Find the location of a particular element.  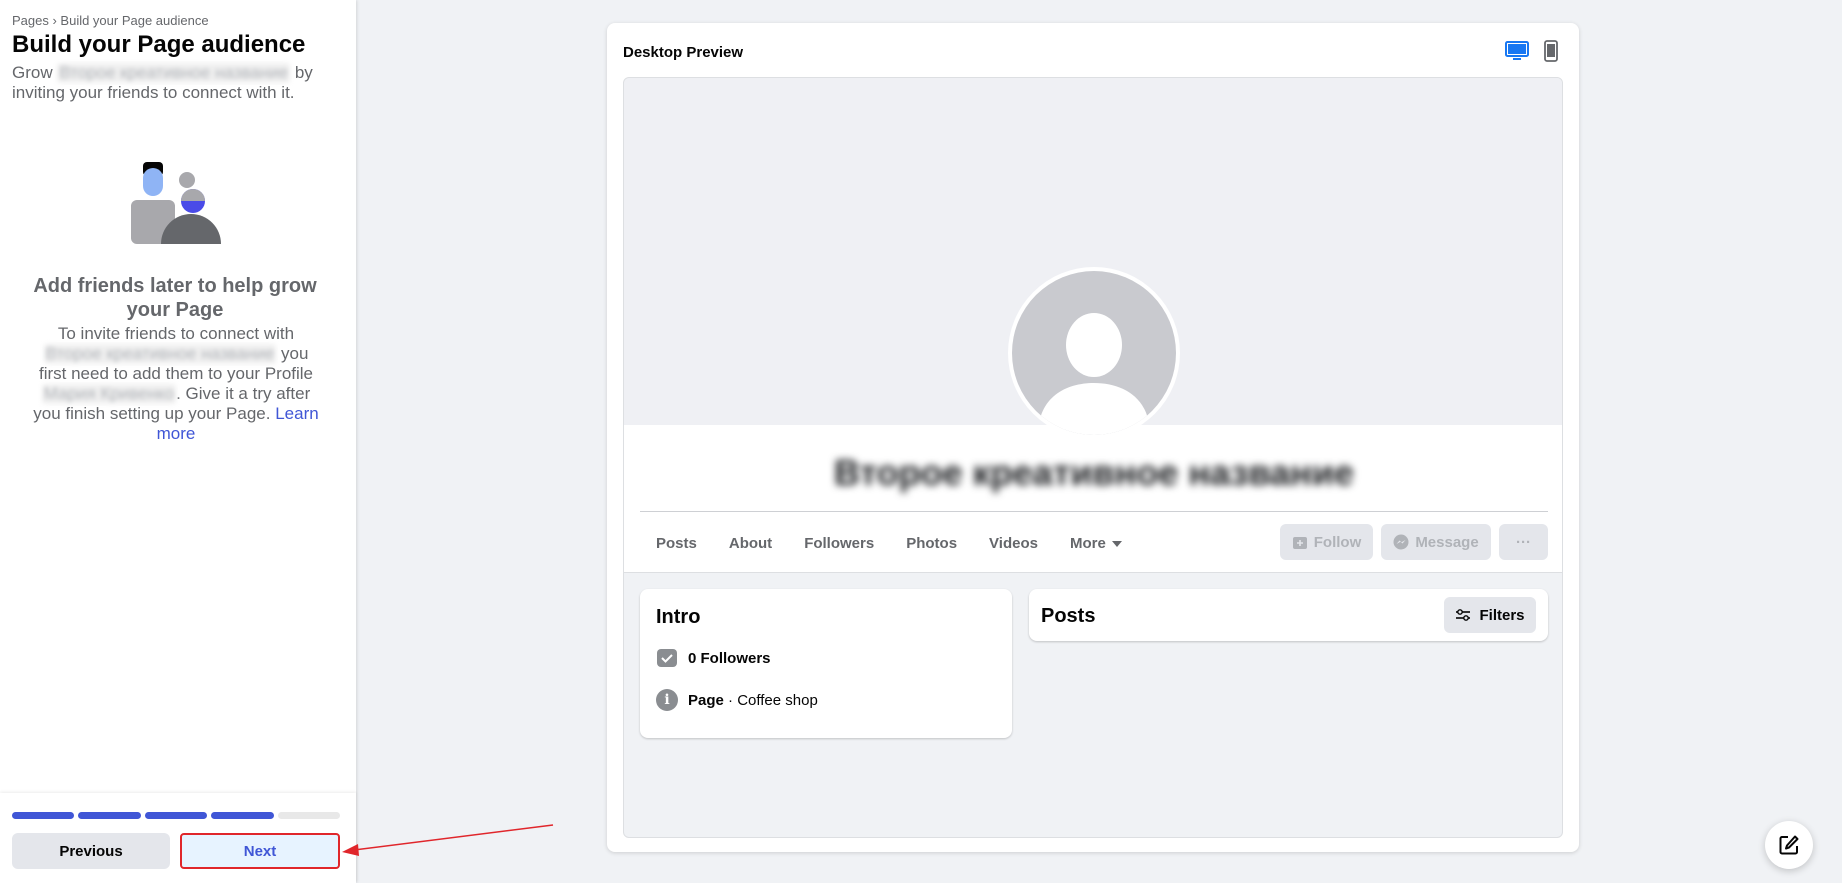

preview-title: Desktop Preview is located at coordinates (683, 52).